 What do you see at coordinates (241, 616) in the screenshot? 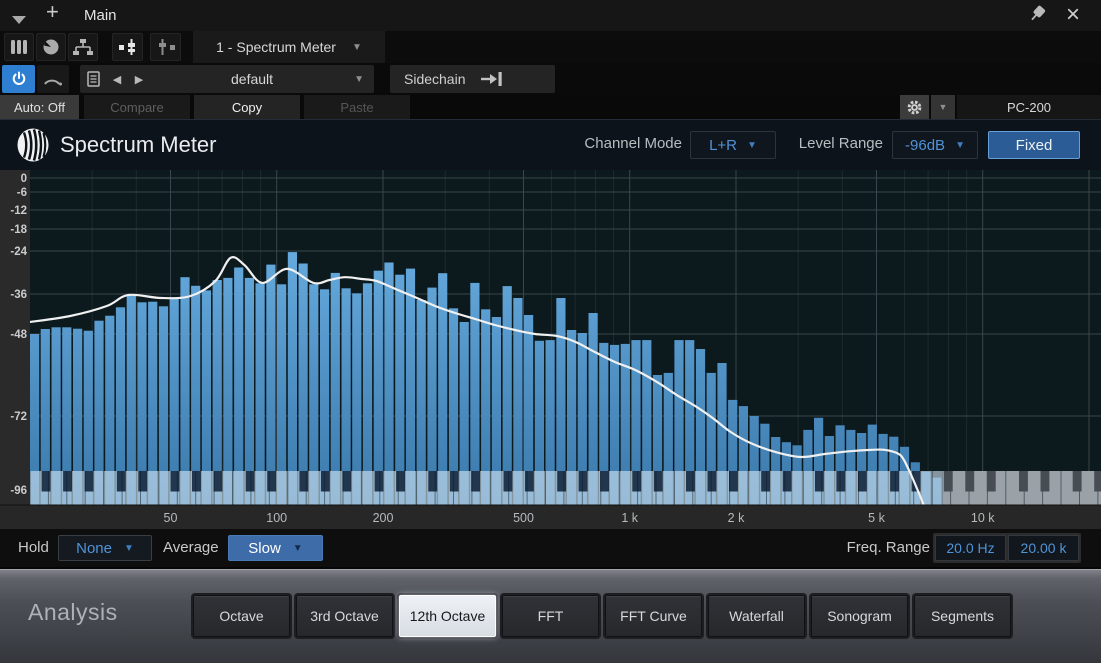
I see `analysis-mode-octave: Octave` at bounding box center [241, 616].